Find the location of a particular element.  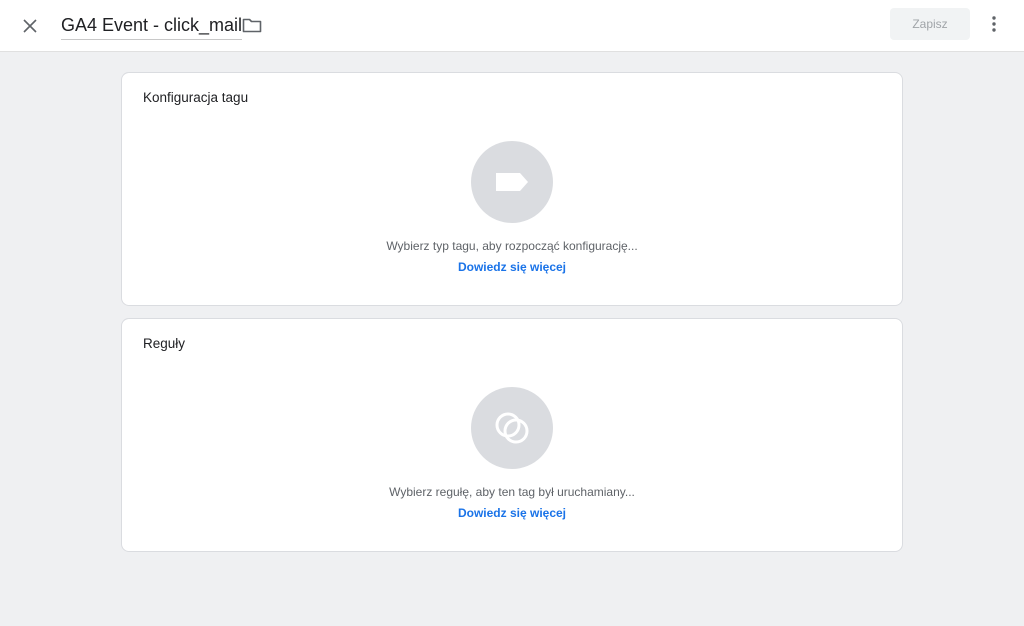

folder-icon is located at coordinates (252, 25).